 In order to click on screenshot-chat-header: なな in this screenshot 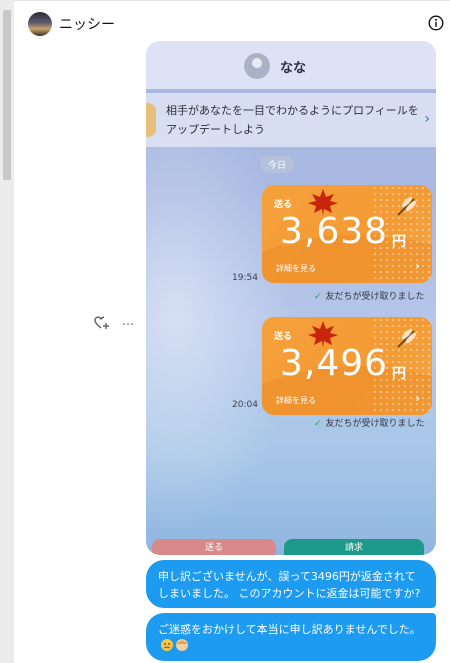, I will do `click(291, 65)`.